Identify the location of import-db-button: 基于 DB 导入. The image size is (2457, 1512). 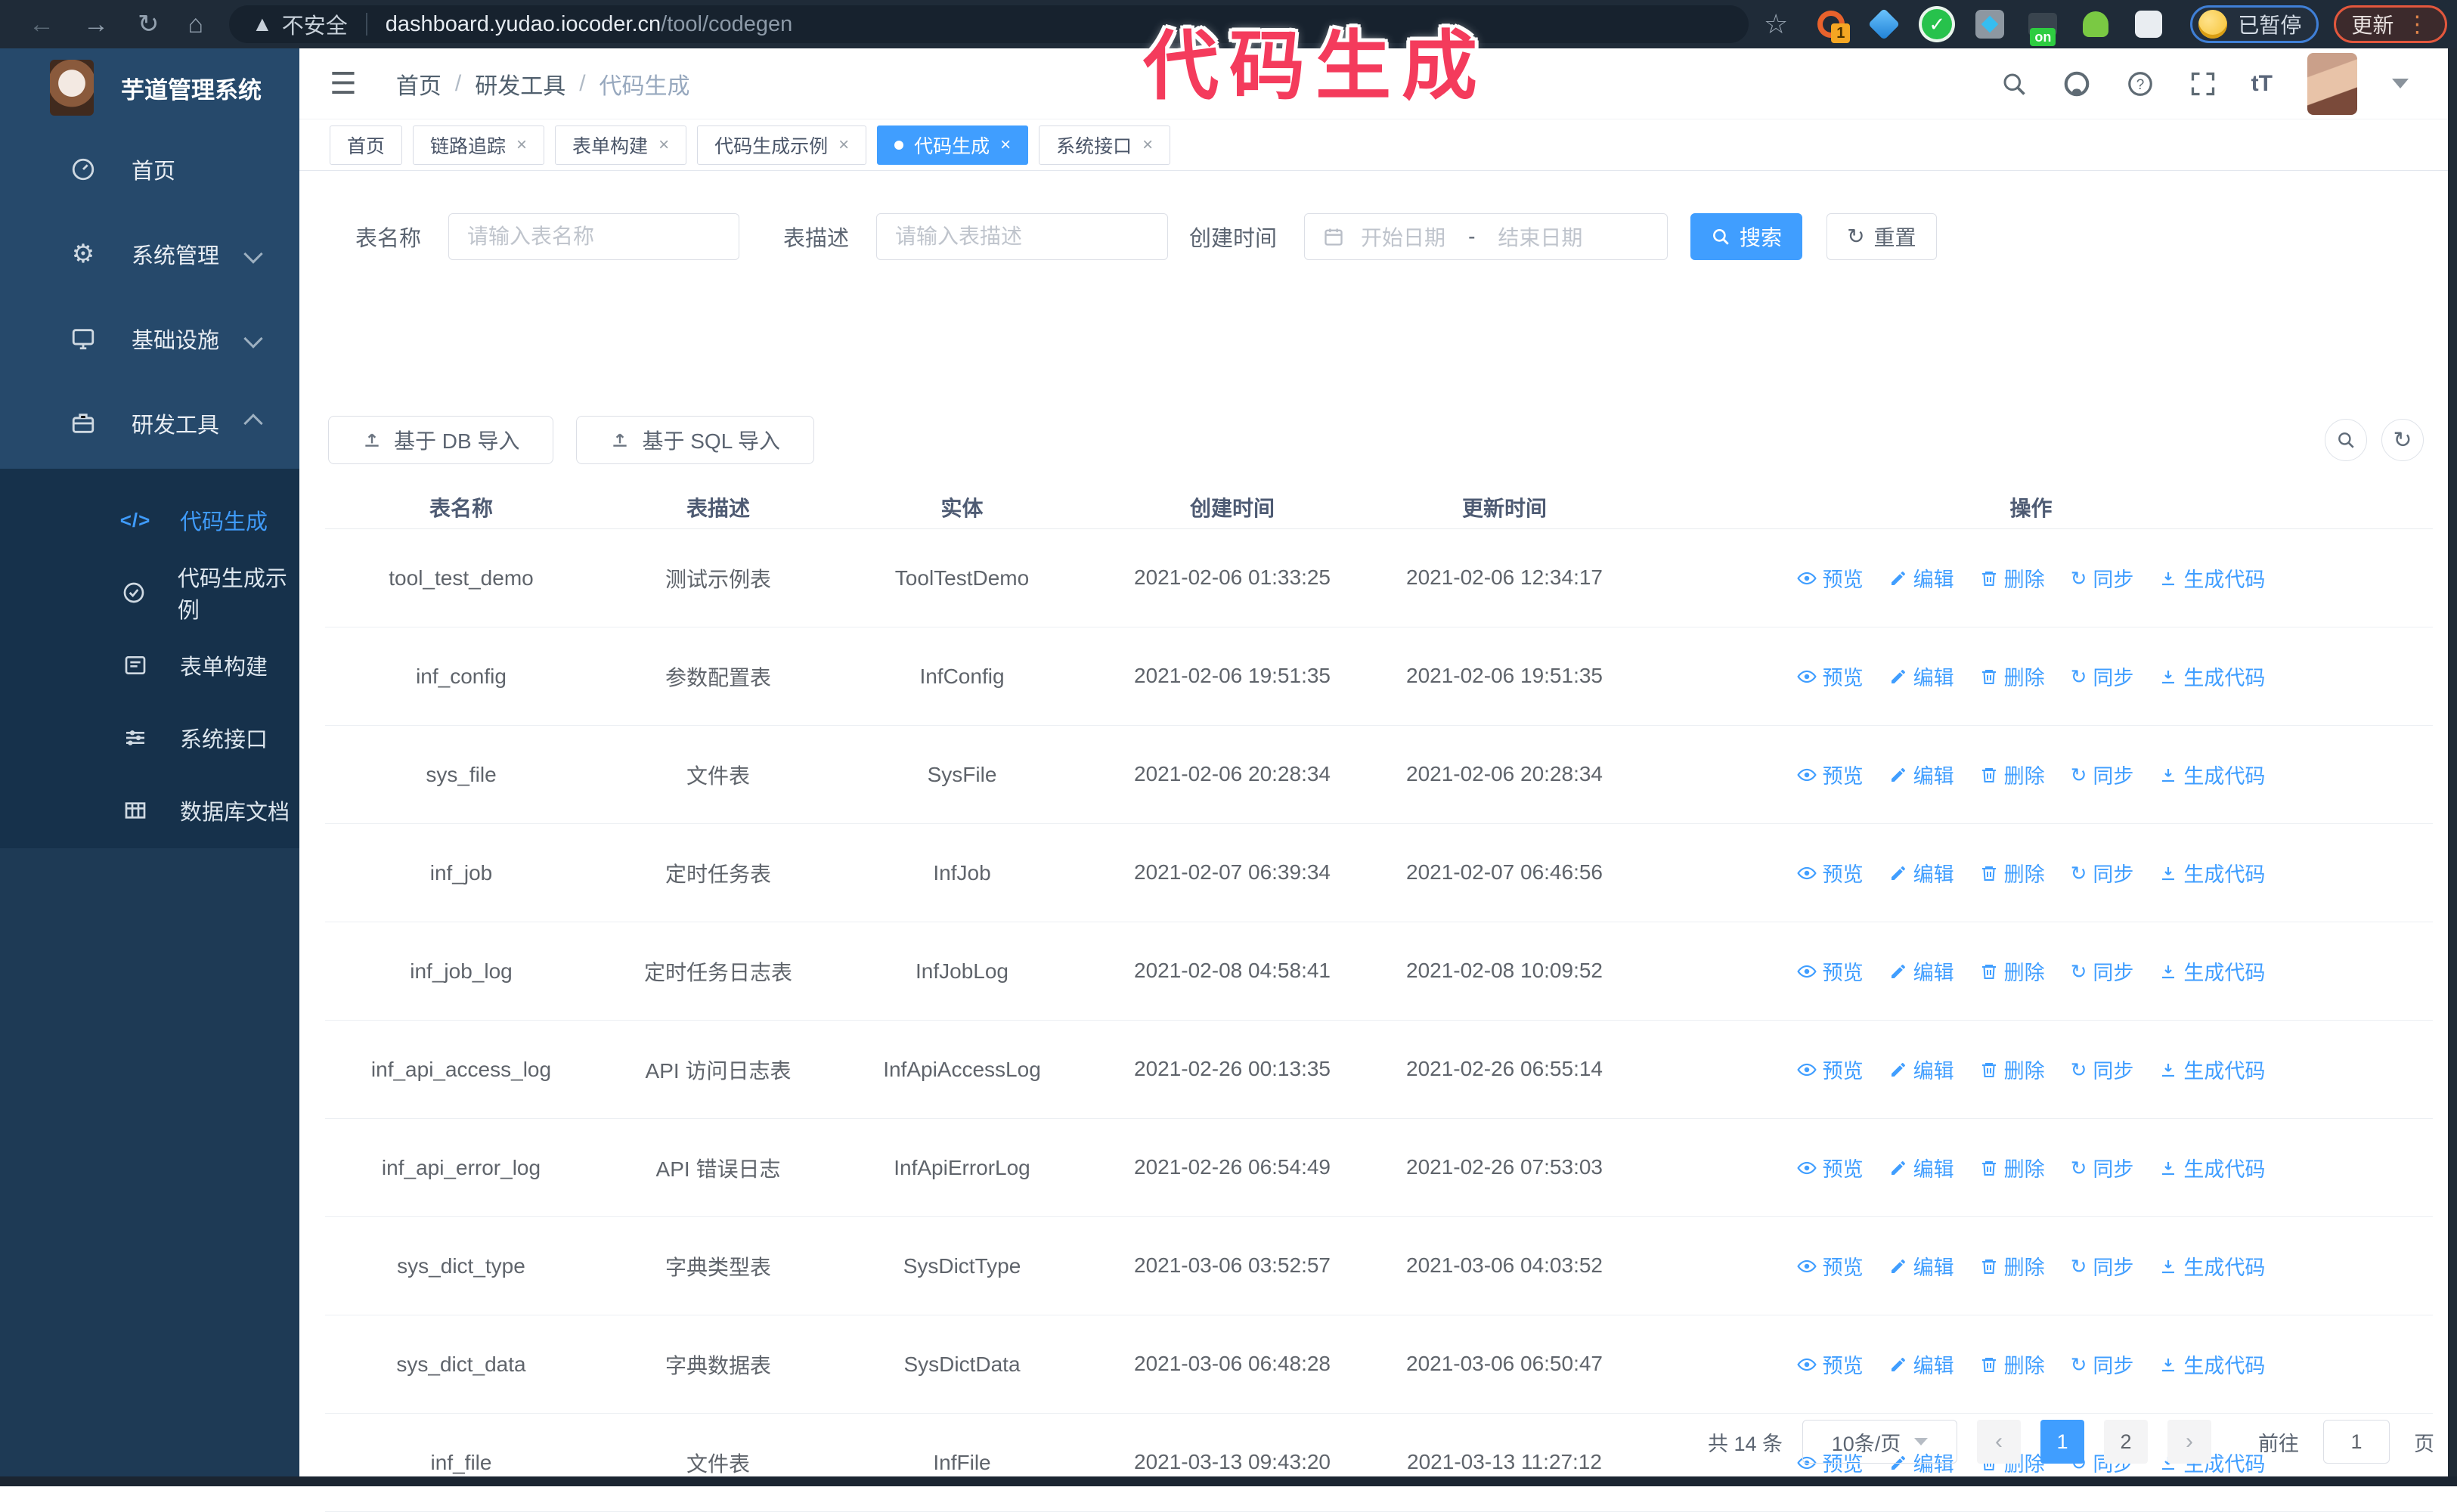
(441, 440).